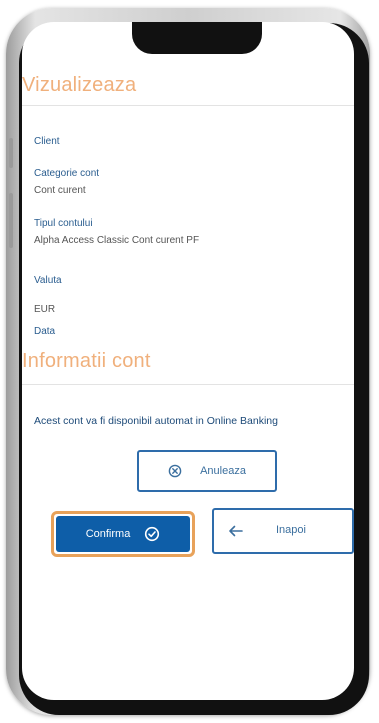 The image size is (379, 723). I want to click on field-label-date: Data, so click(45, 331).